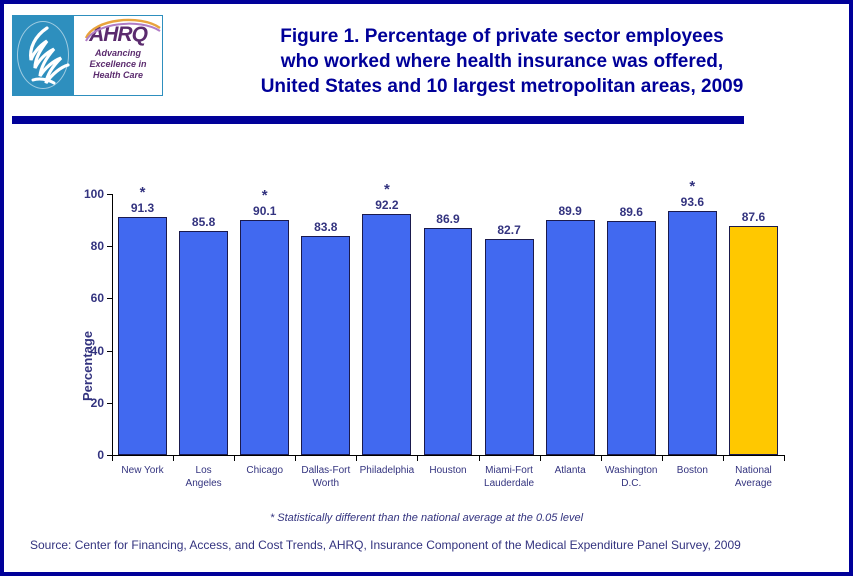 The image size is (853, 576). What do you see at coordinates (203, 222) in the screenshot?
I see `bar-value-label: 85.8` at bounding box center [203, 222].